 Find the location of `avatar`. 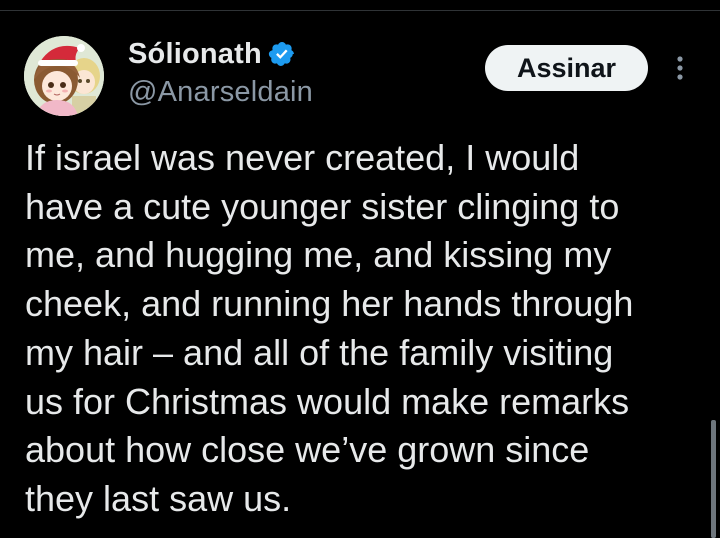

avatar is located at coordinates (64, 76).